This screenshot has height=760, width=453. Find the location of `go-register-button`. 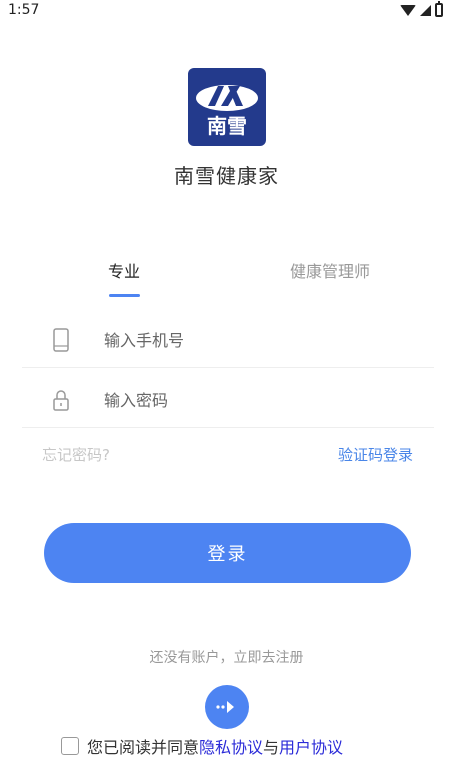

go-register-button is located at coordinates (227, 707).